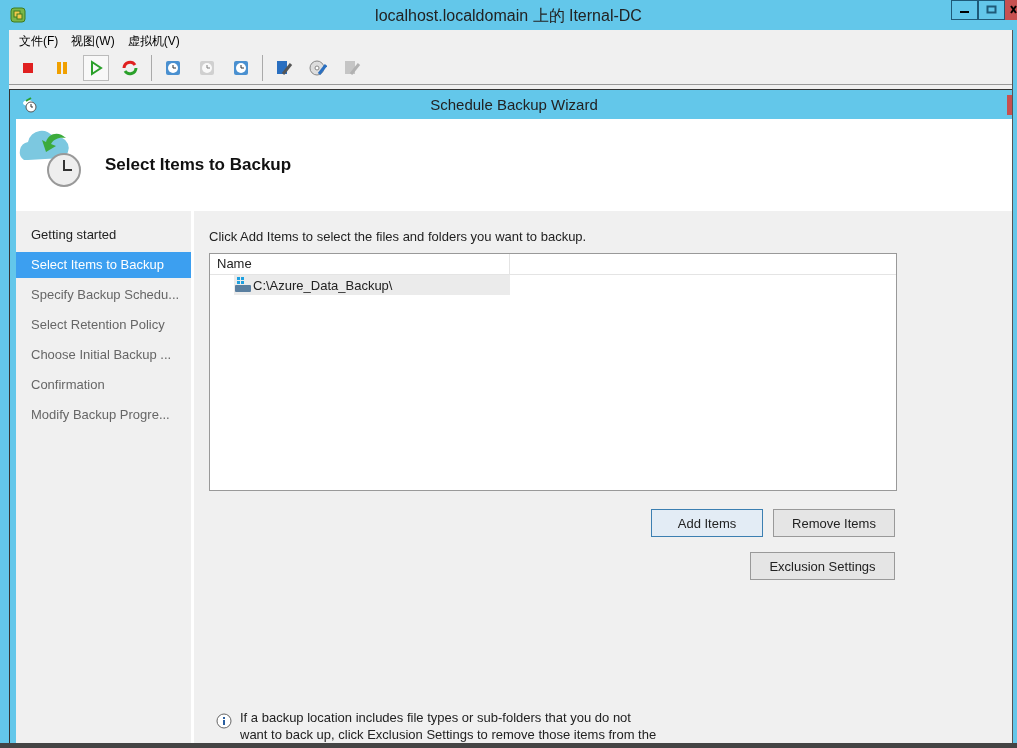  Describe the element at coordinates (224, 721) in the screenshot. I see `info-icon` at that location.